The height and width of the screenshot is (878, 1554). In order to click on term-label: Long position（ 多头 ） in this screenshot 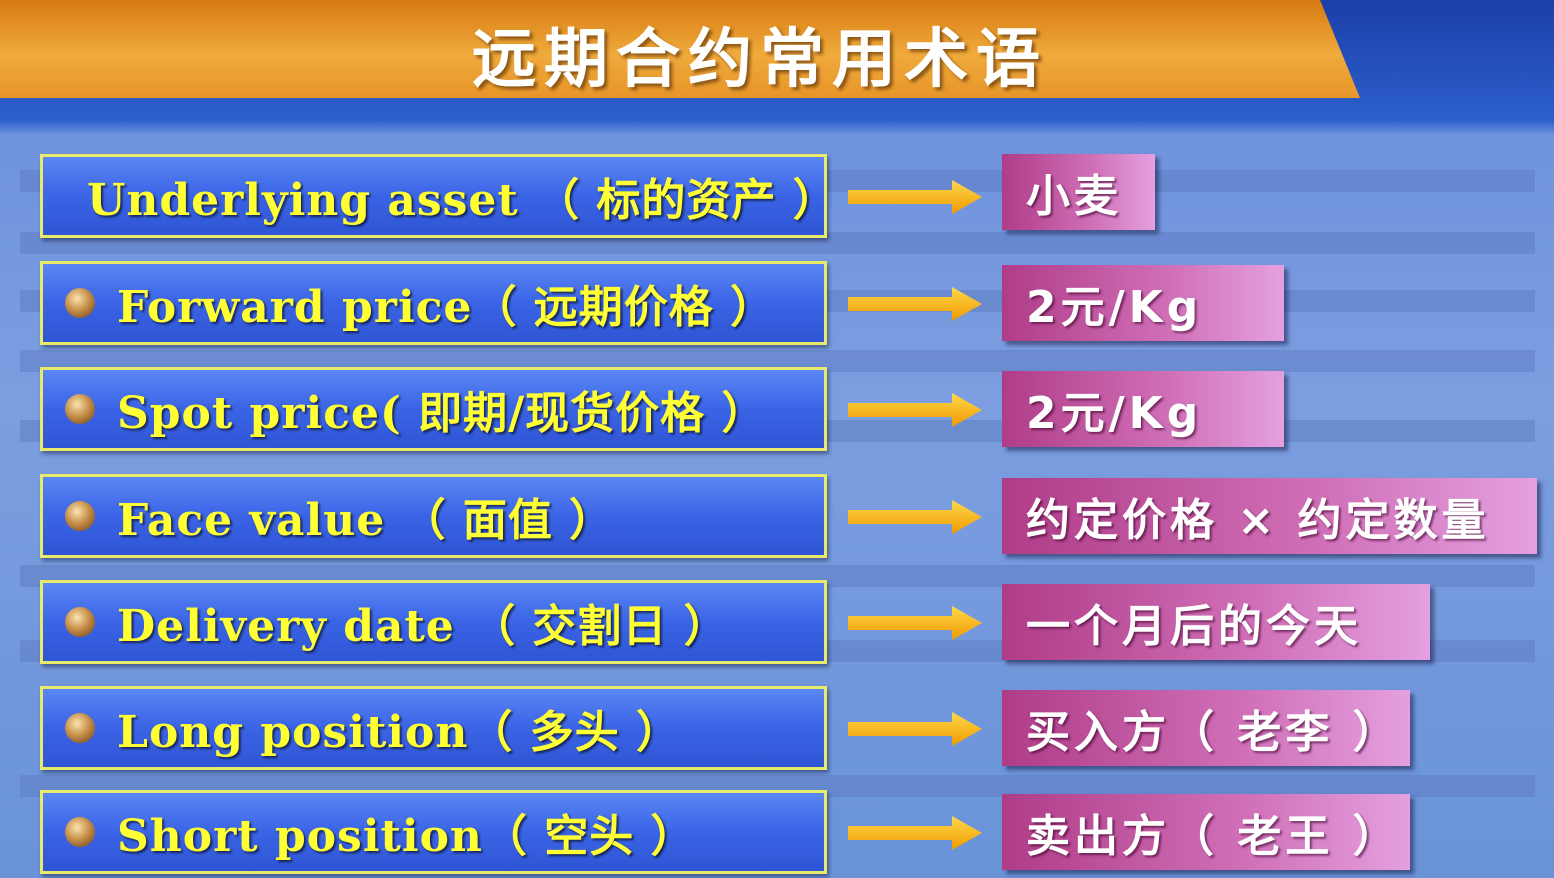, I will do `click(399, 732)`.